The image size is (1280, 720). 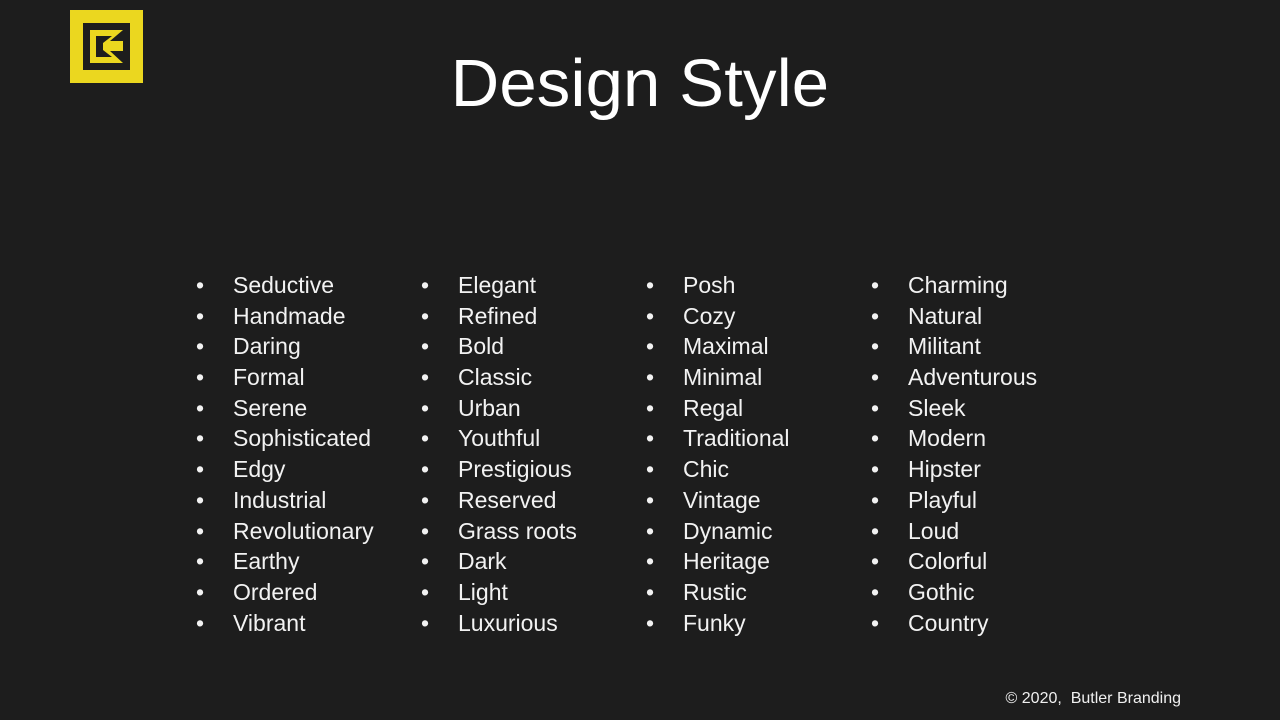 What do you see at coordinates (481, 346) in the screenshot?
I see `list-item-label: Bold` at bounding box center [481, 346].